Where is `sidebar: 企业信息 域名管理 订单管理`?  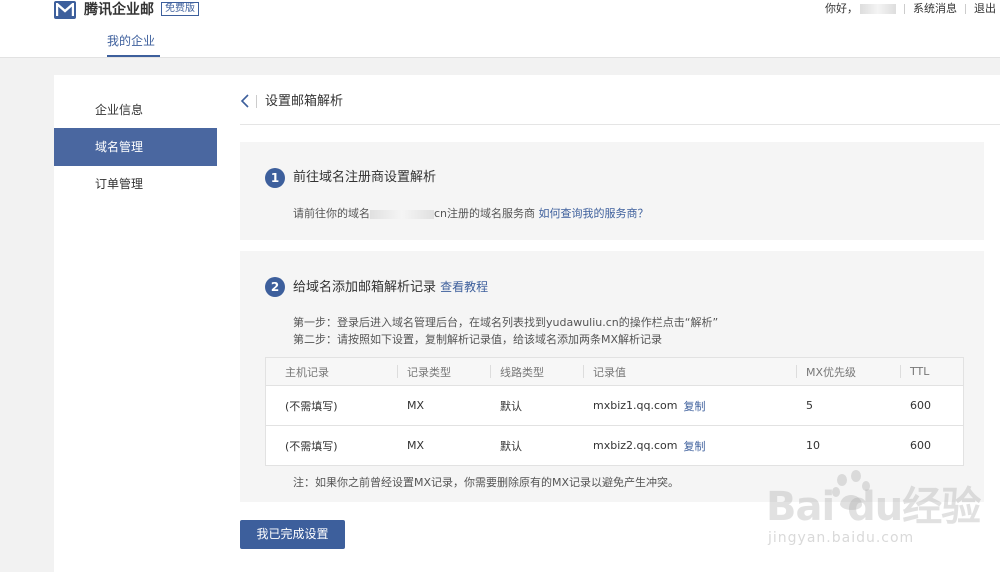 sidebar: 企业信息 域名管理 订单管理 is located at coordinates (135, 323).